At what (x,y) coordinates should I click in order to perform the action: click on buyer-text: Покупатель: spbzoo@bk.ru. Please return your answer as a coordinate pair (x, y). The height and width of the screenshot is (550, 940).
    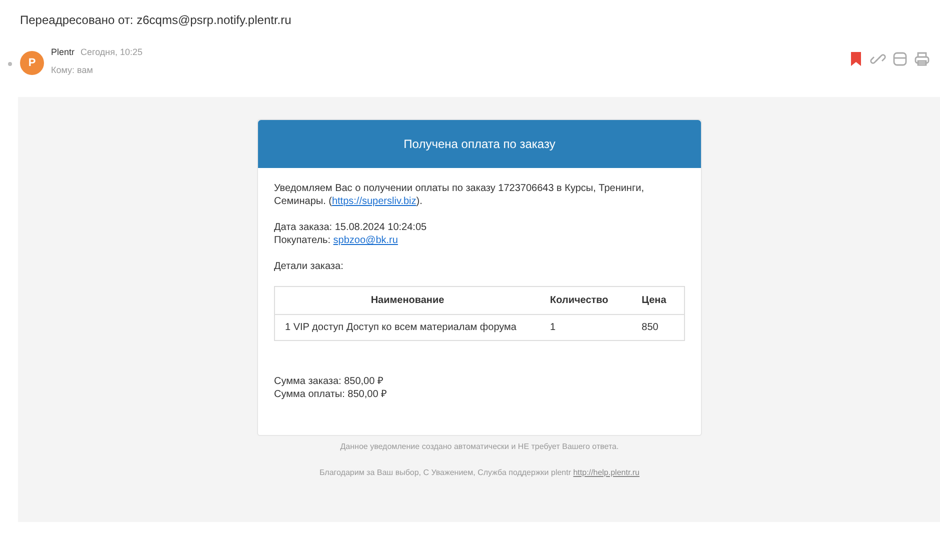
    Looking at the image, I should click on (336, 240).